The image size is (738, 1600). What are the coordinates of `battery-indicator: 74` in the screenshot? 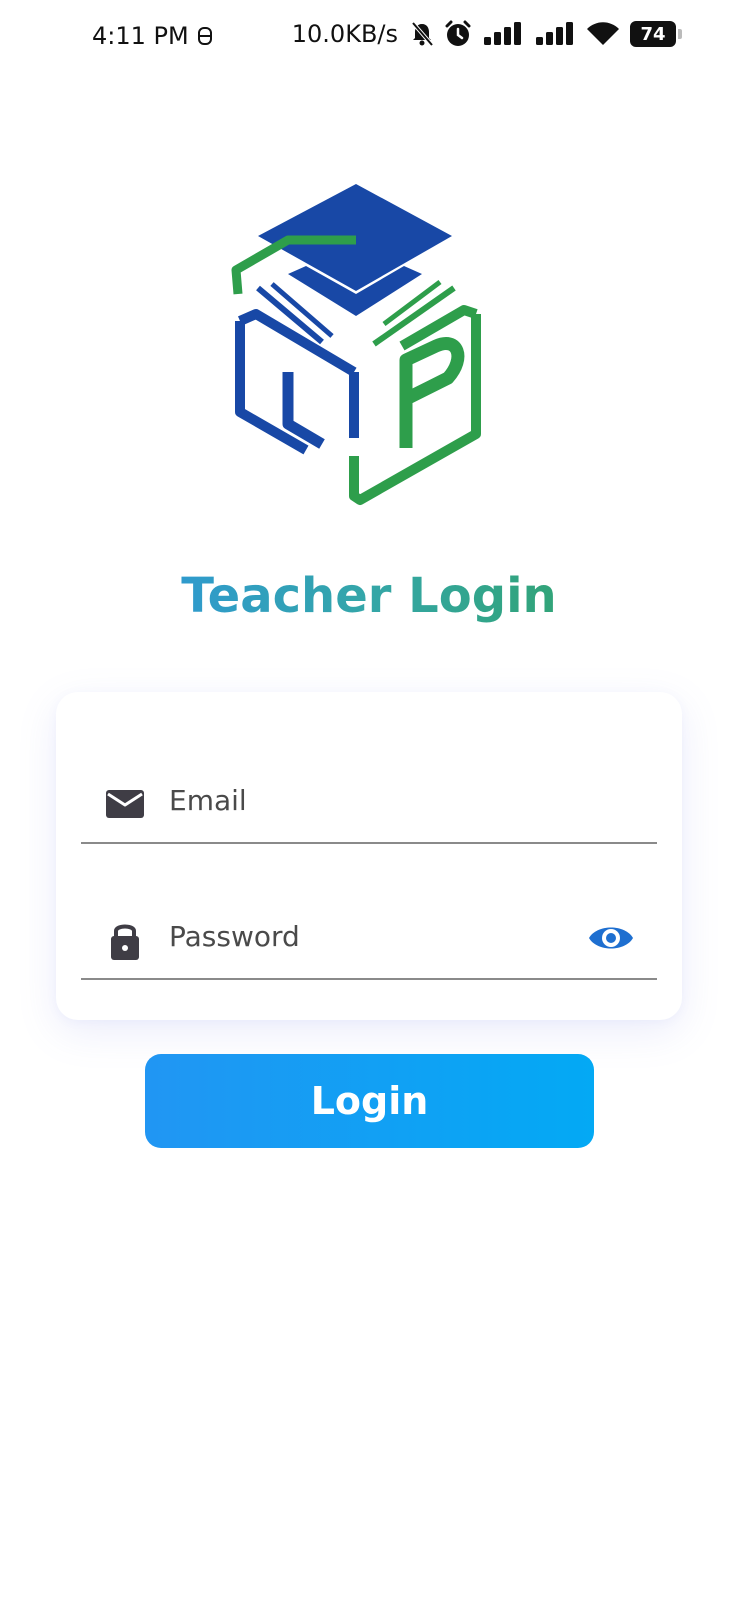 It's located at (656, 34).